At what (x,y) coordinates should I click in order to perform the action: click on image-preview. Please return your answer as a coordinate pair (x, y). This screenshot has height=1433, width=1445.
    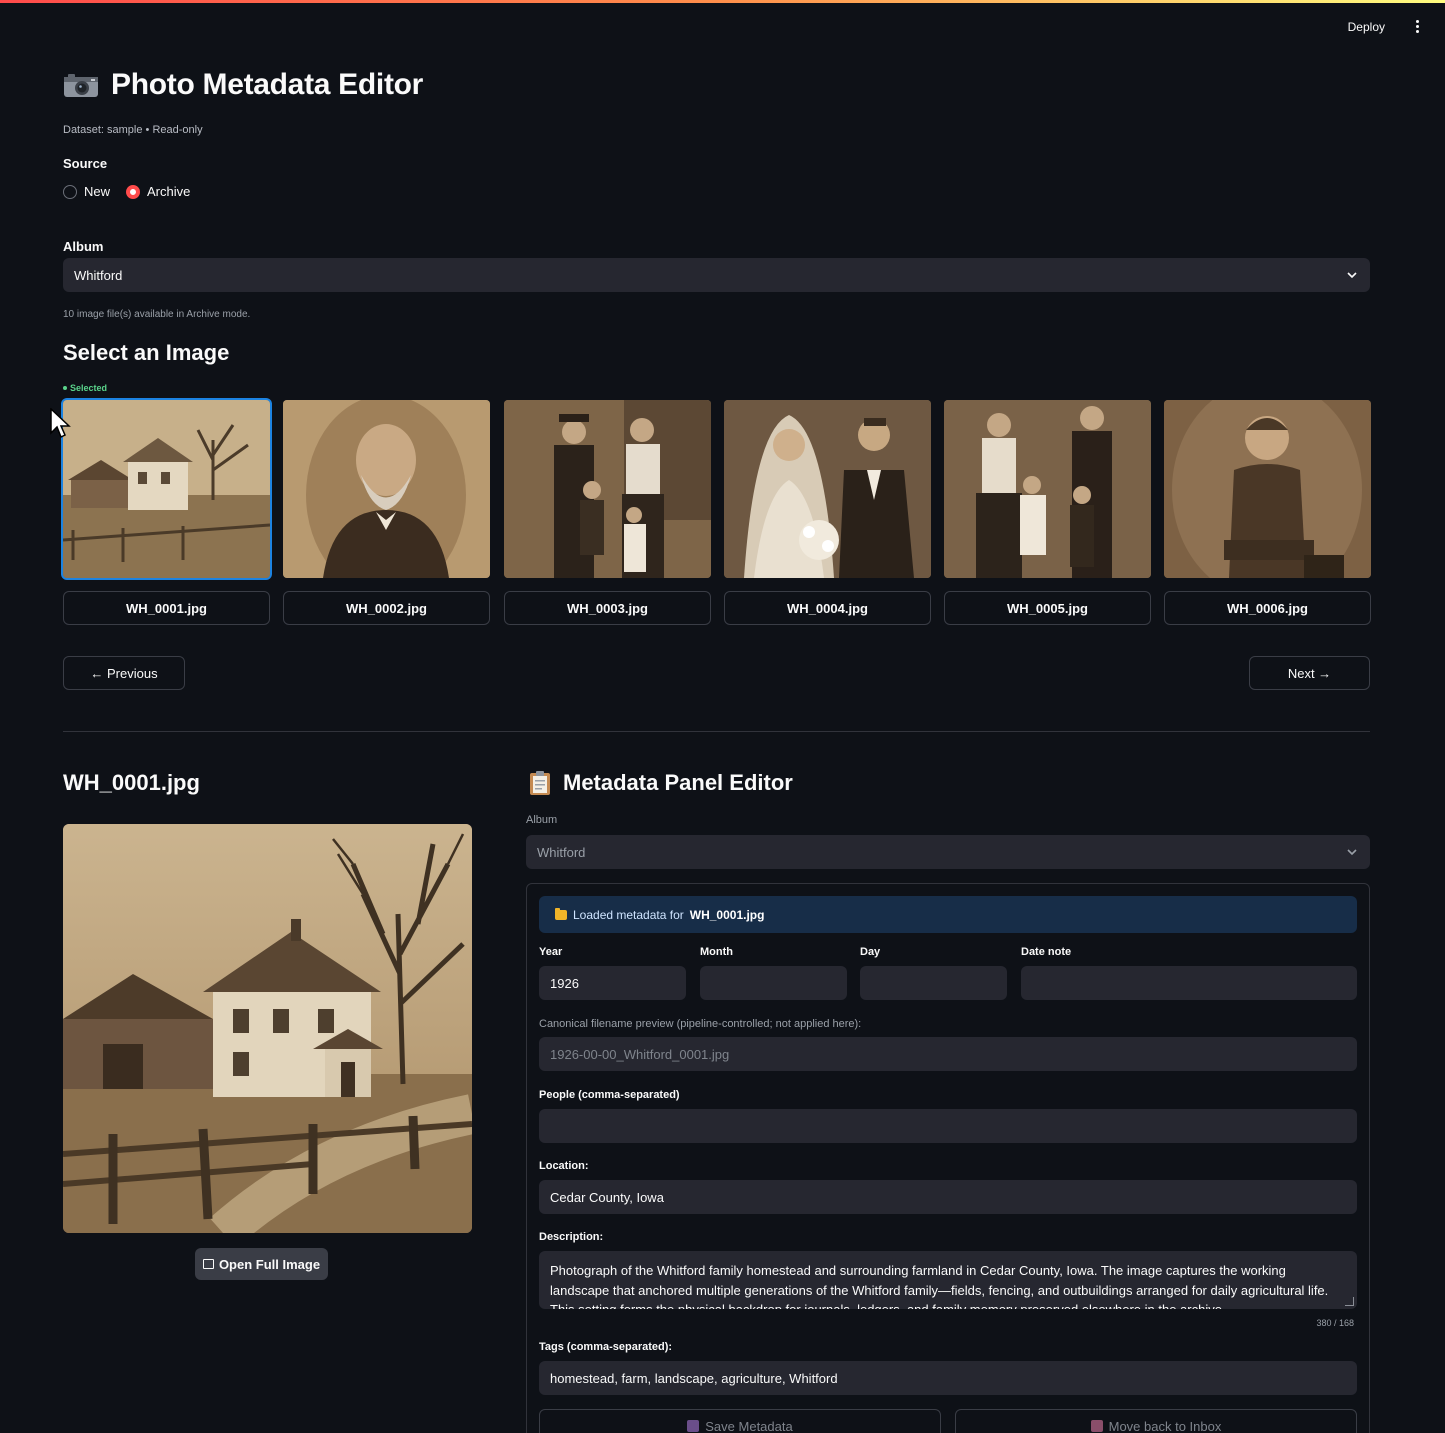
    Looking at the image, I should click on (267, 1028).